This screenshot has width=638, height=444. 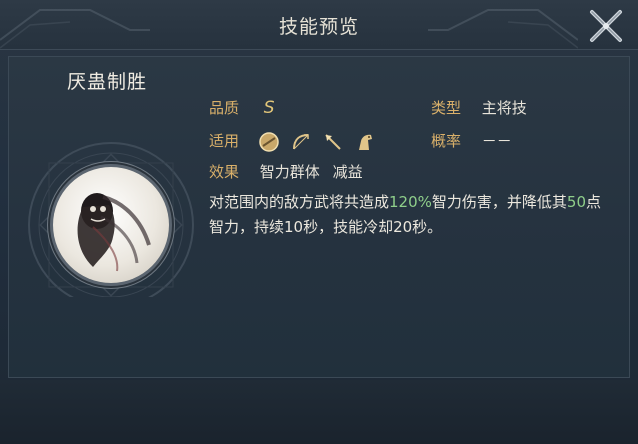 What do you see at coordinates (499, 202) in the screenshot?
I see `desc-text-2: 智力伤害，并降低其` at bounding box center [499, 202].